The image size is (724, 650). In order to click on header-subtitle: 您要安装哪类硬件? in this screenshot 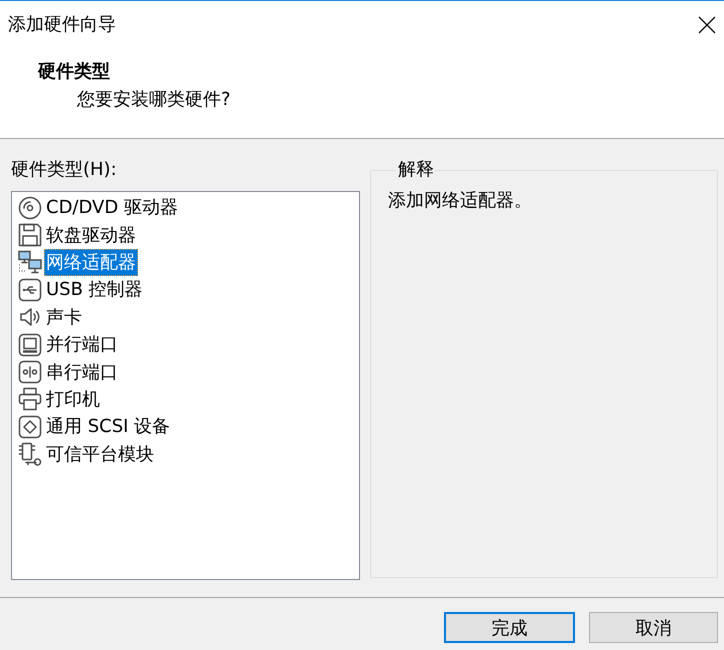, I will do `click(154, 100)`.